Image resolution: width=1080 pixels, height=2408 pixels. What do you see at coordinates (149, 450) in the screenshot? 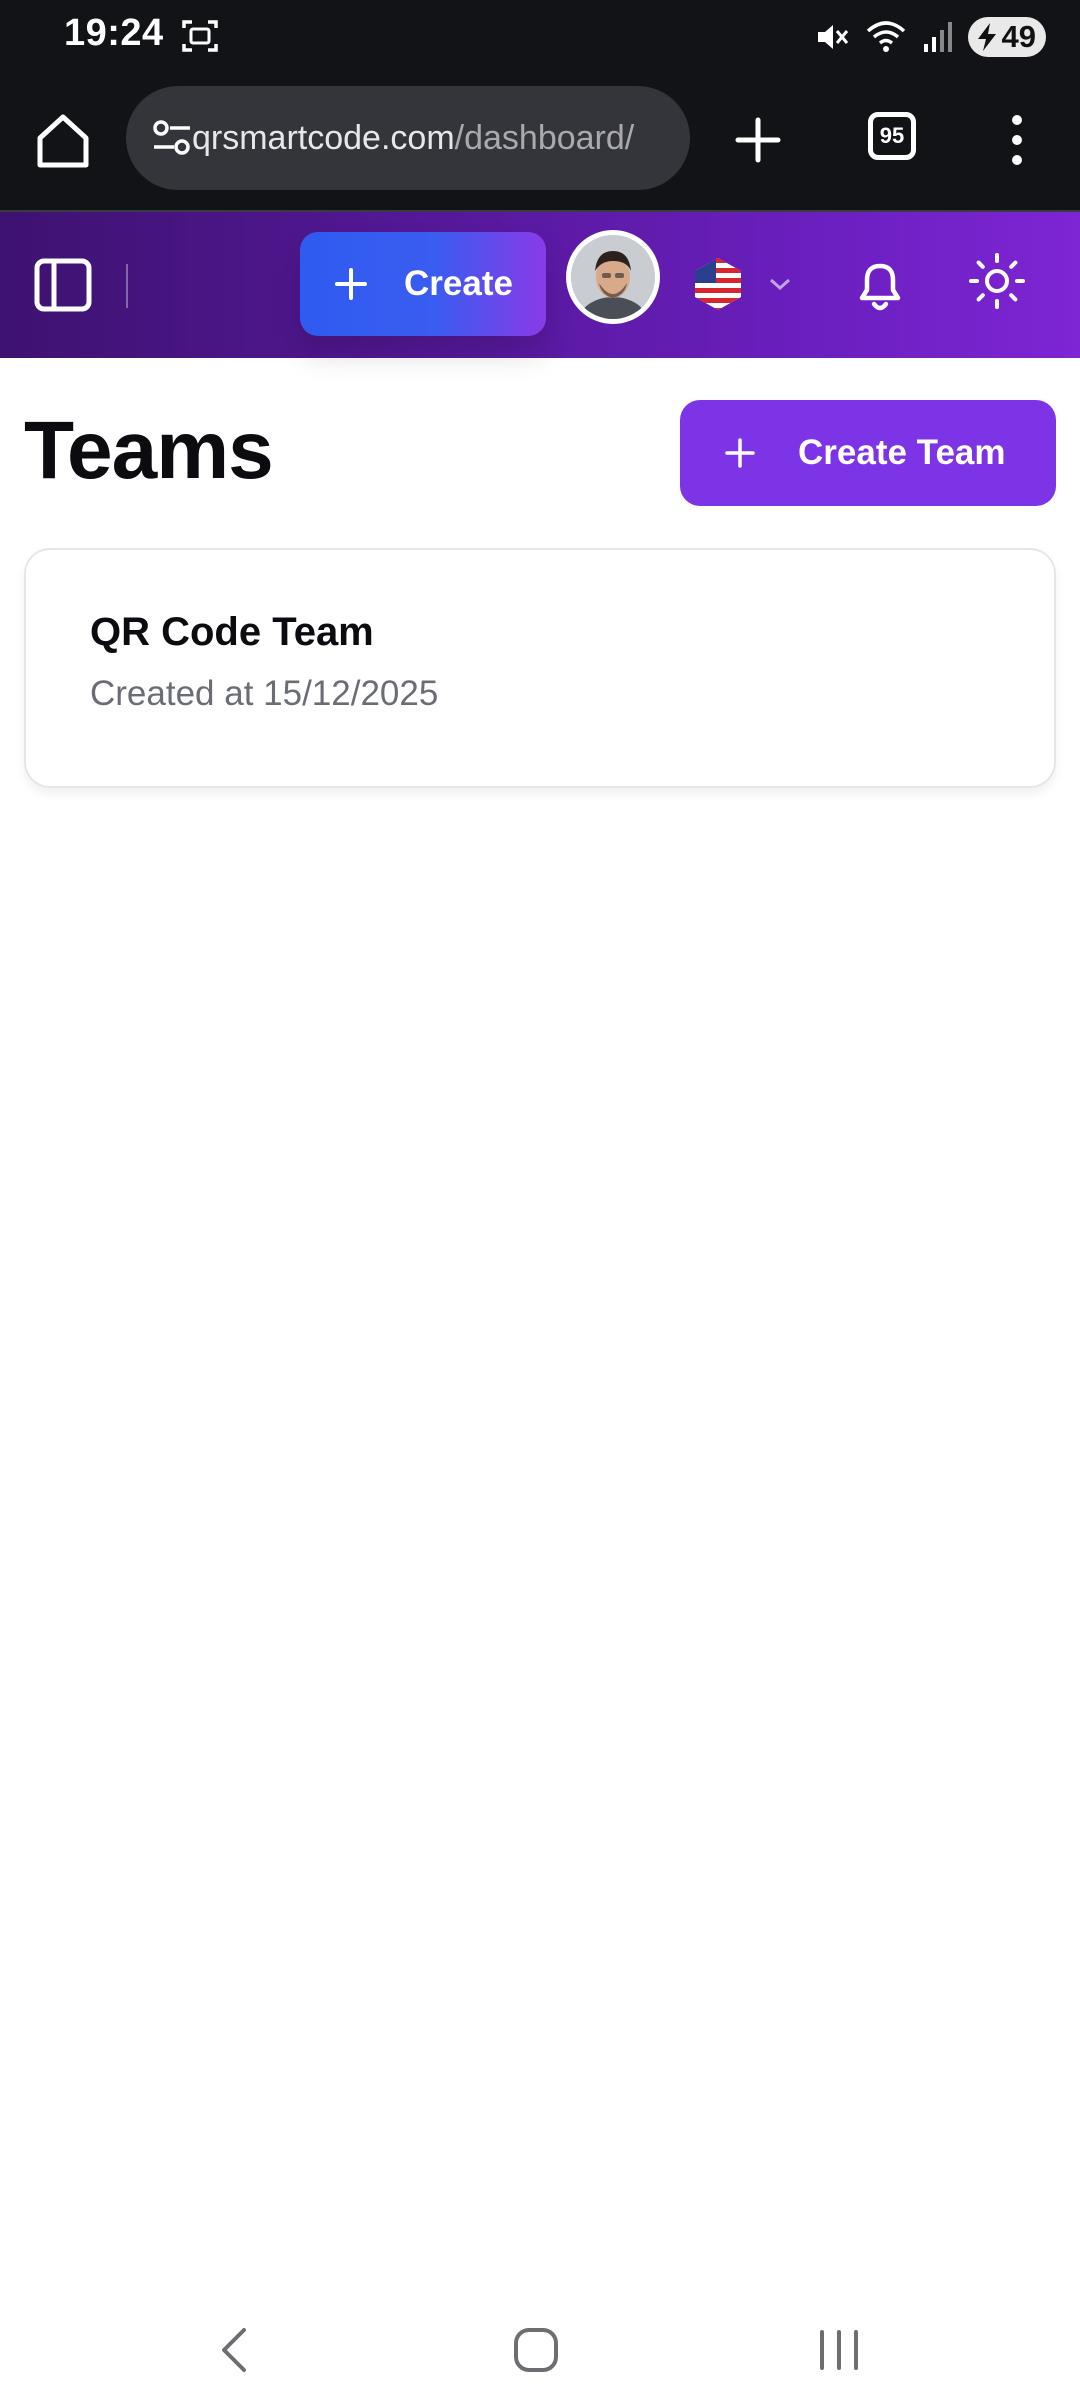
I see `page-title: Teams` at bounding box center [149, 450].